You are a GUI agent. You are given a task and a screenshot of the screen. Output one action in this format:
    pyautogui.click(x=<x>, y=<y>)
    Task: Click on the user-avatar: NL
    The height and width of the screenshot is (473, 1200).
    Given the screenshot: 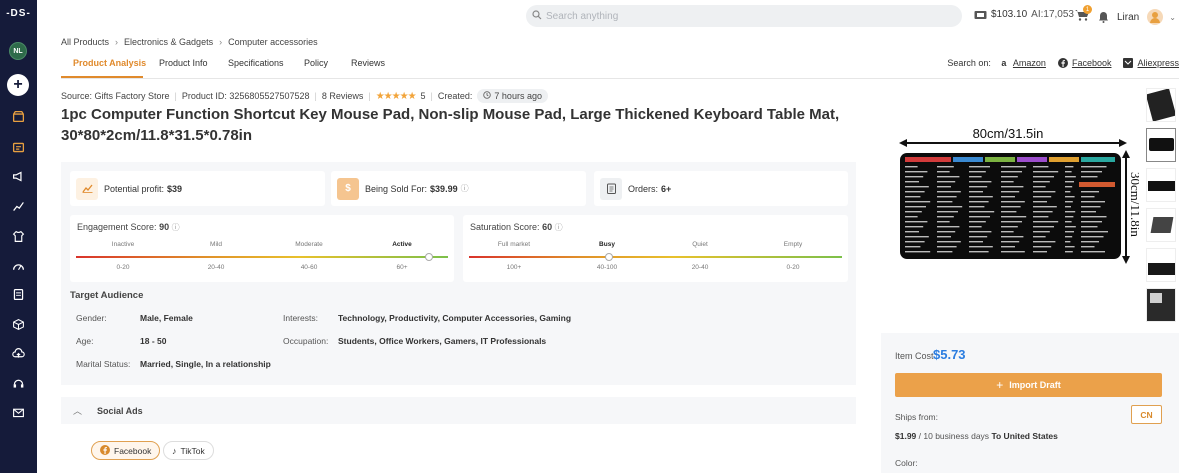 What is the action you would take?
    pyautogui.click(x=18, y=51)
    